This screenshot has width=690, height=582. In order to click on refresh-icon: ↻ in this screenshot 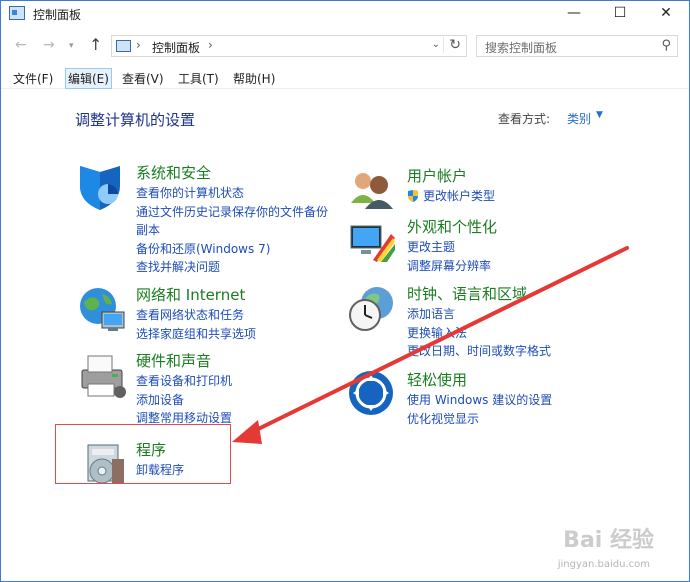, I will do `click(452, 45)`.